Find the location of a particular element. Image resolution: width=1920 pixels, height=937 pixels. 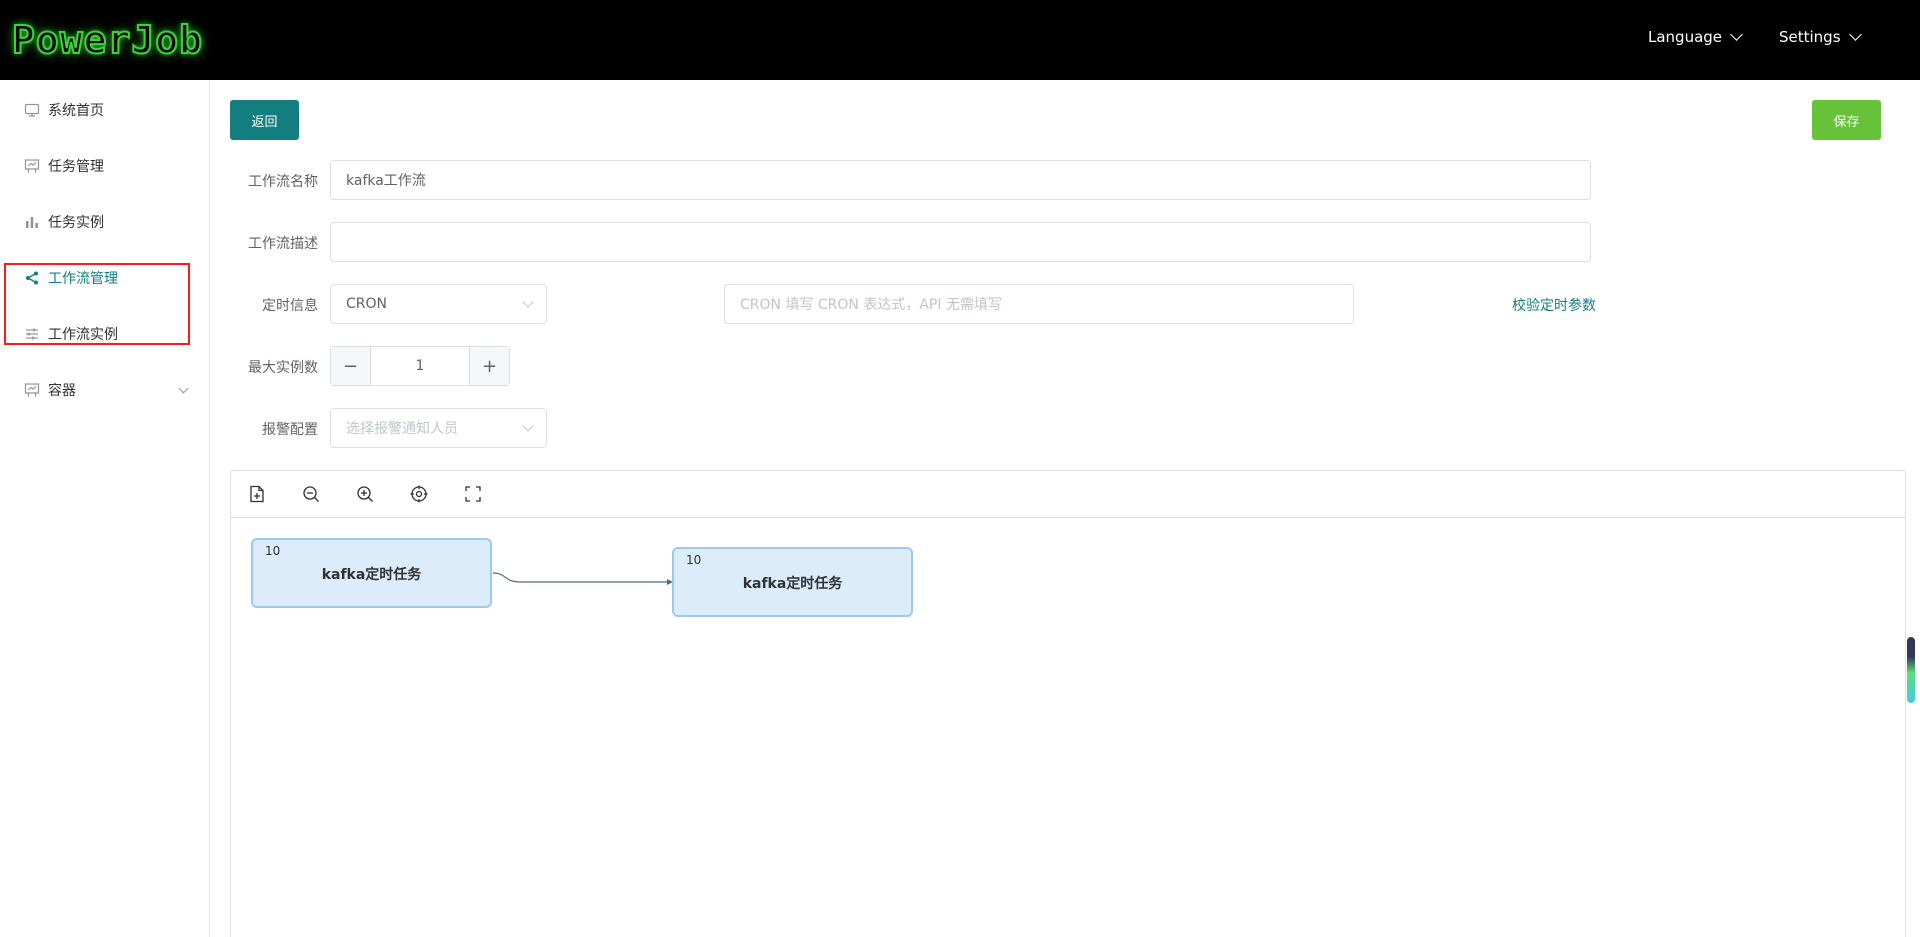

validate-timing-link: 校验定时参数 is located at coordinates (1554, 305).